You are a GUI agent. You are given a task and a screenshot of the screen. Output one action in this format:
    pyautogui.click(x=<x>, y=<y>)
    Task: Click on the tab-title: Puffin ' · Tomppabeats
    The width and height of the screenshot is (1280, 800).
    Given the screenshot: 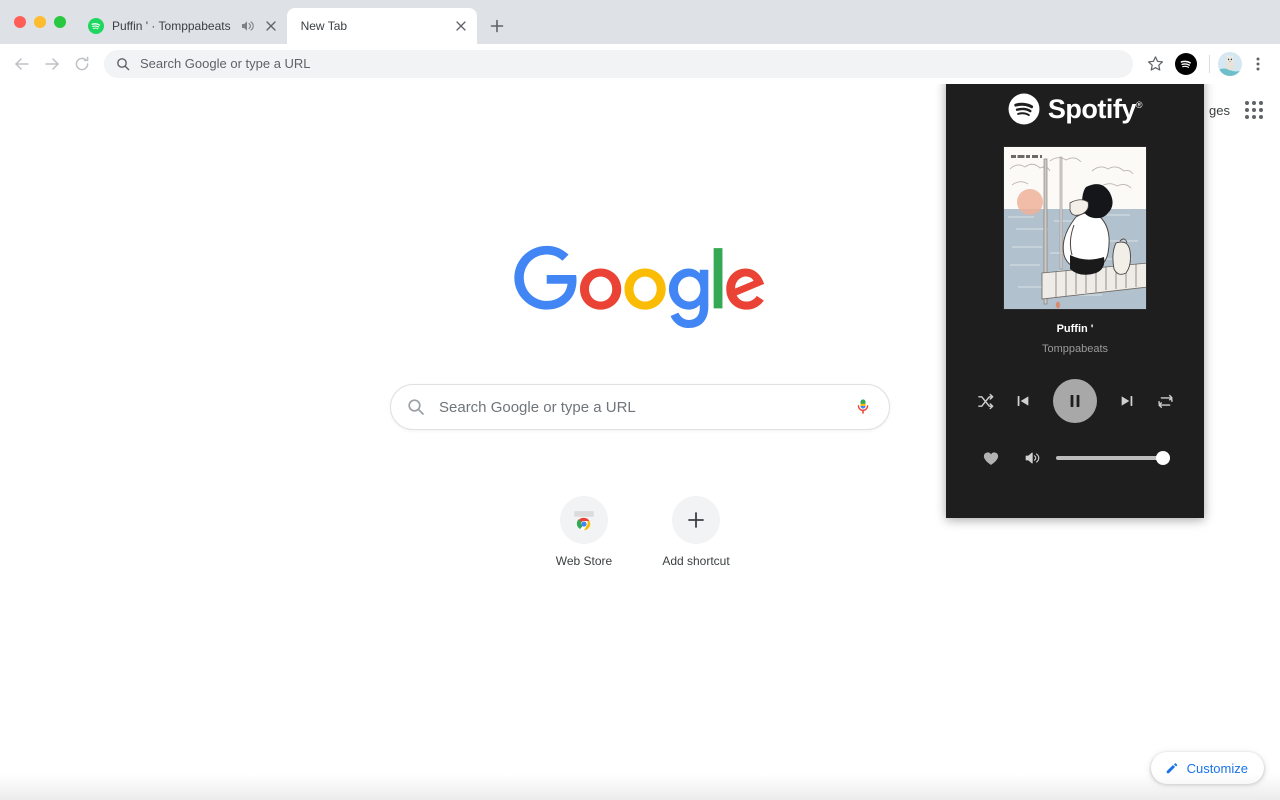 What is the action you would take?
    pyautogui.click(x=171, y=26)
    